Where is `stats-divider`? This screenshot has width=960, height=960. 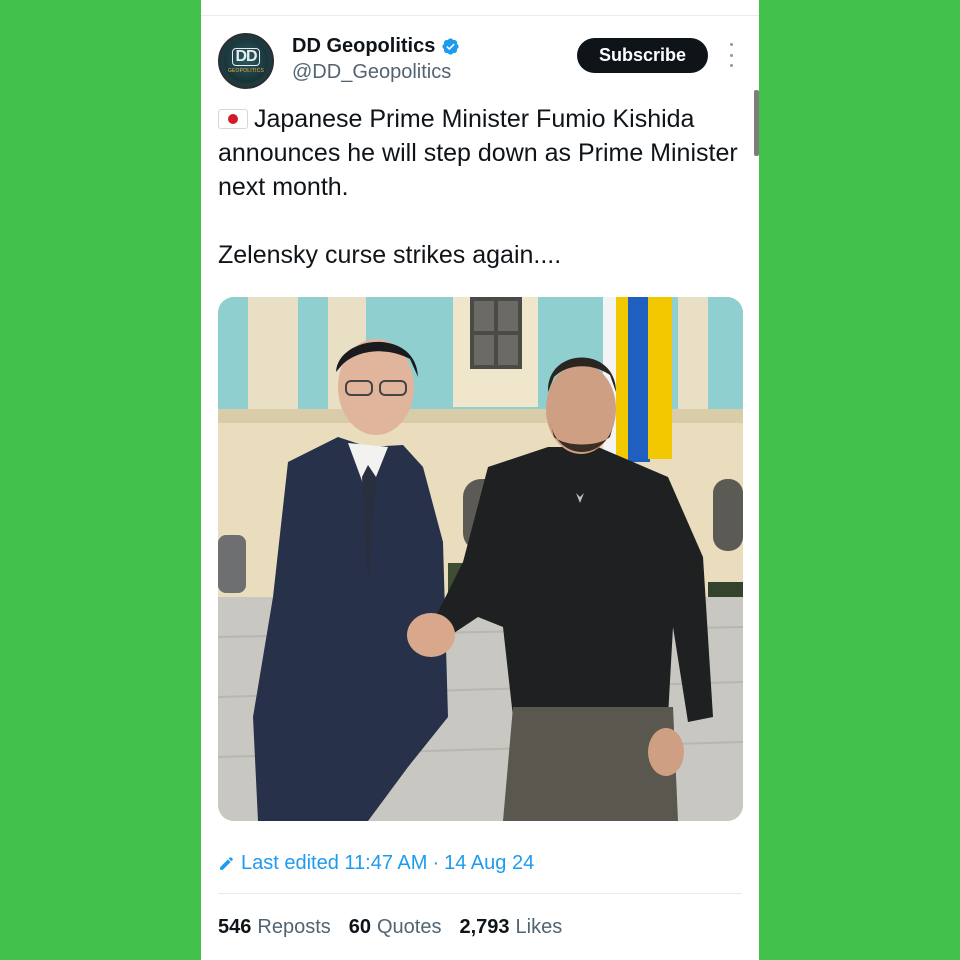
stats-divider is located at coordinates (480, 893).